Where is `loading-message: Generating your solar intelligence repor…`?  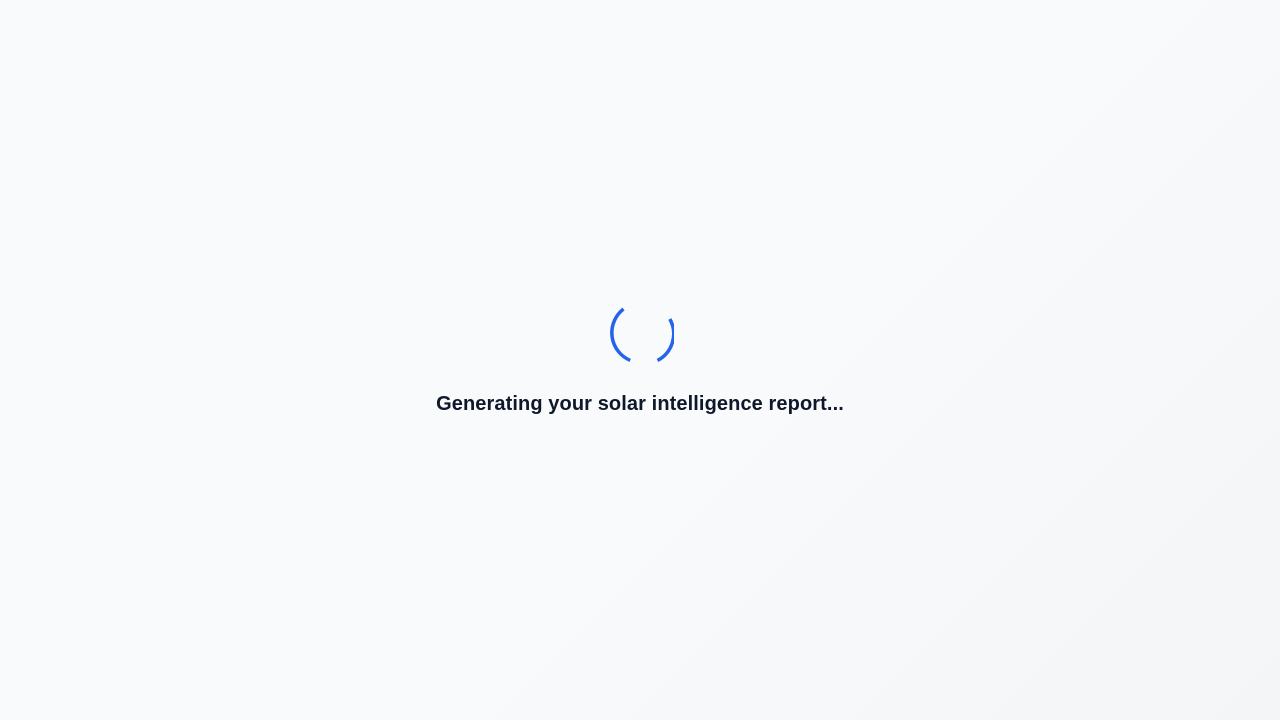 loading-message: Generating your solar intelligence repor… is located at coordinates (640, 404).